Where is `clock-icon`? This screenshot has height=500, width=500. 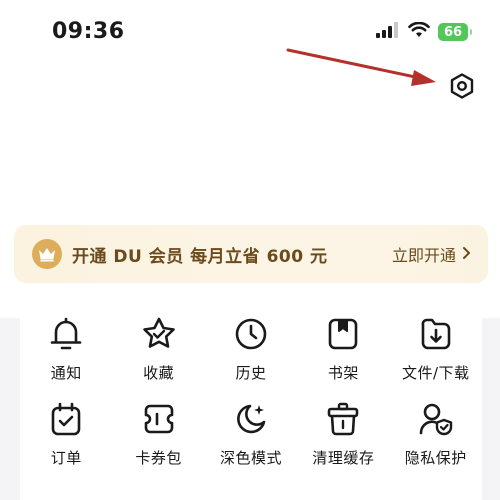 clock-icon is located at coordinates (251, 334).